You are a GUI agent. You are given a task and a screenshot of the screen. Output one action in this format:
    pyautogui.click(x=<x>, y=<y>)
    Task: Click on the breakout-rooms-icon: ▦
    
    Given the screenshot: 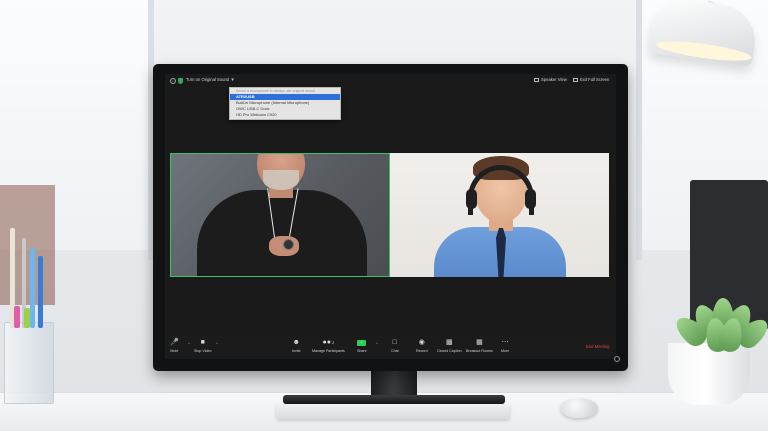 What is the action you would take?
    pyautogui.click(x=479, y=342)
    